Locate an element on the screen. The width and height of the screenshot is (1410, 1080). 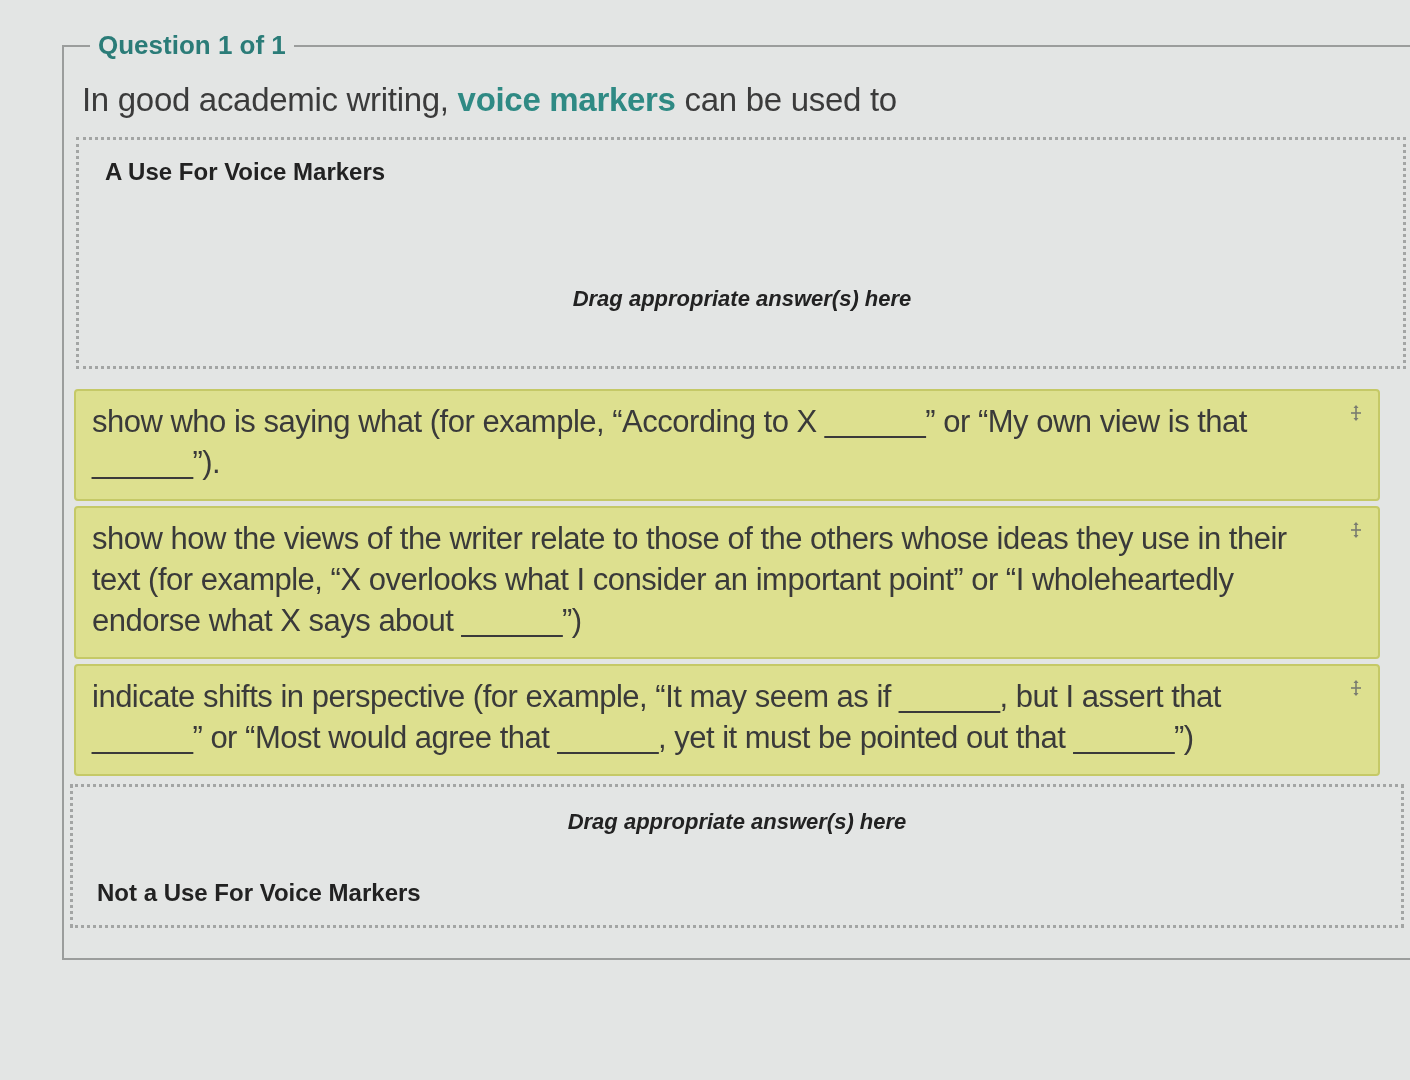
question-number: Question 1 of 1 is located at coordinates (192, 45).